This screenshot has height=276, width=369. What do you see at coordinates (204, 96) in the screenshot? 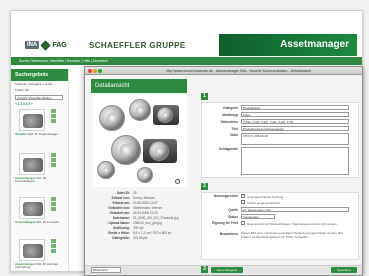
I see `section-1-badge: 1` at bounding box center [204, 96].